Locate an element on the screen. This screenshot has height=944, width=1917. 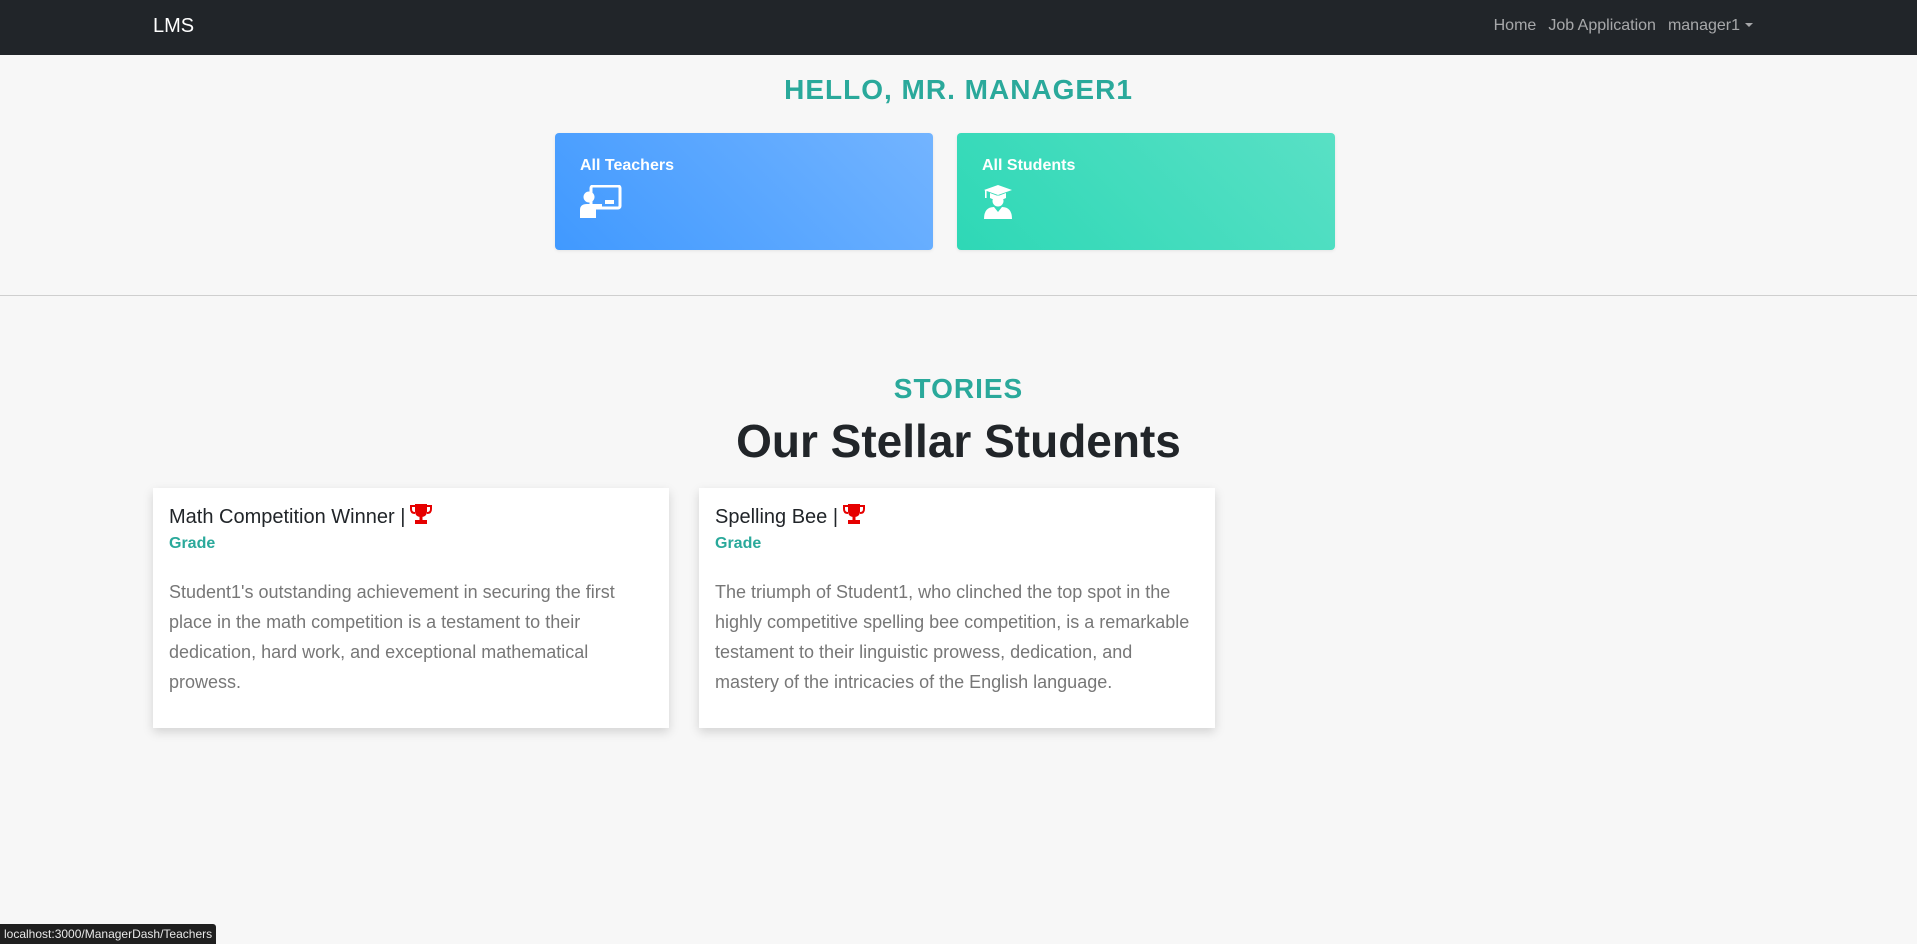
graduate-icon is located at coordinates (998, 204).